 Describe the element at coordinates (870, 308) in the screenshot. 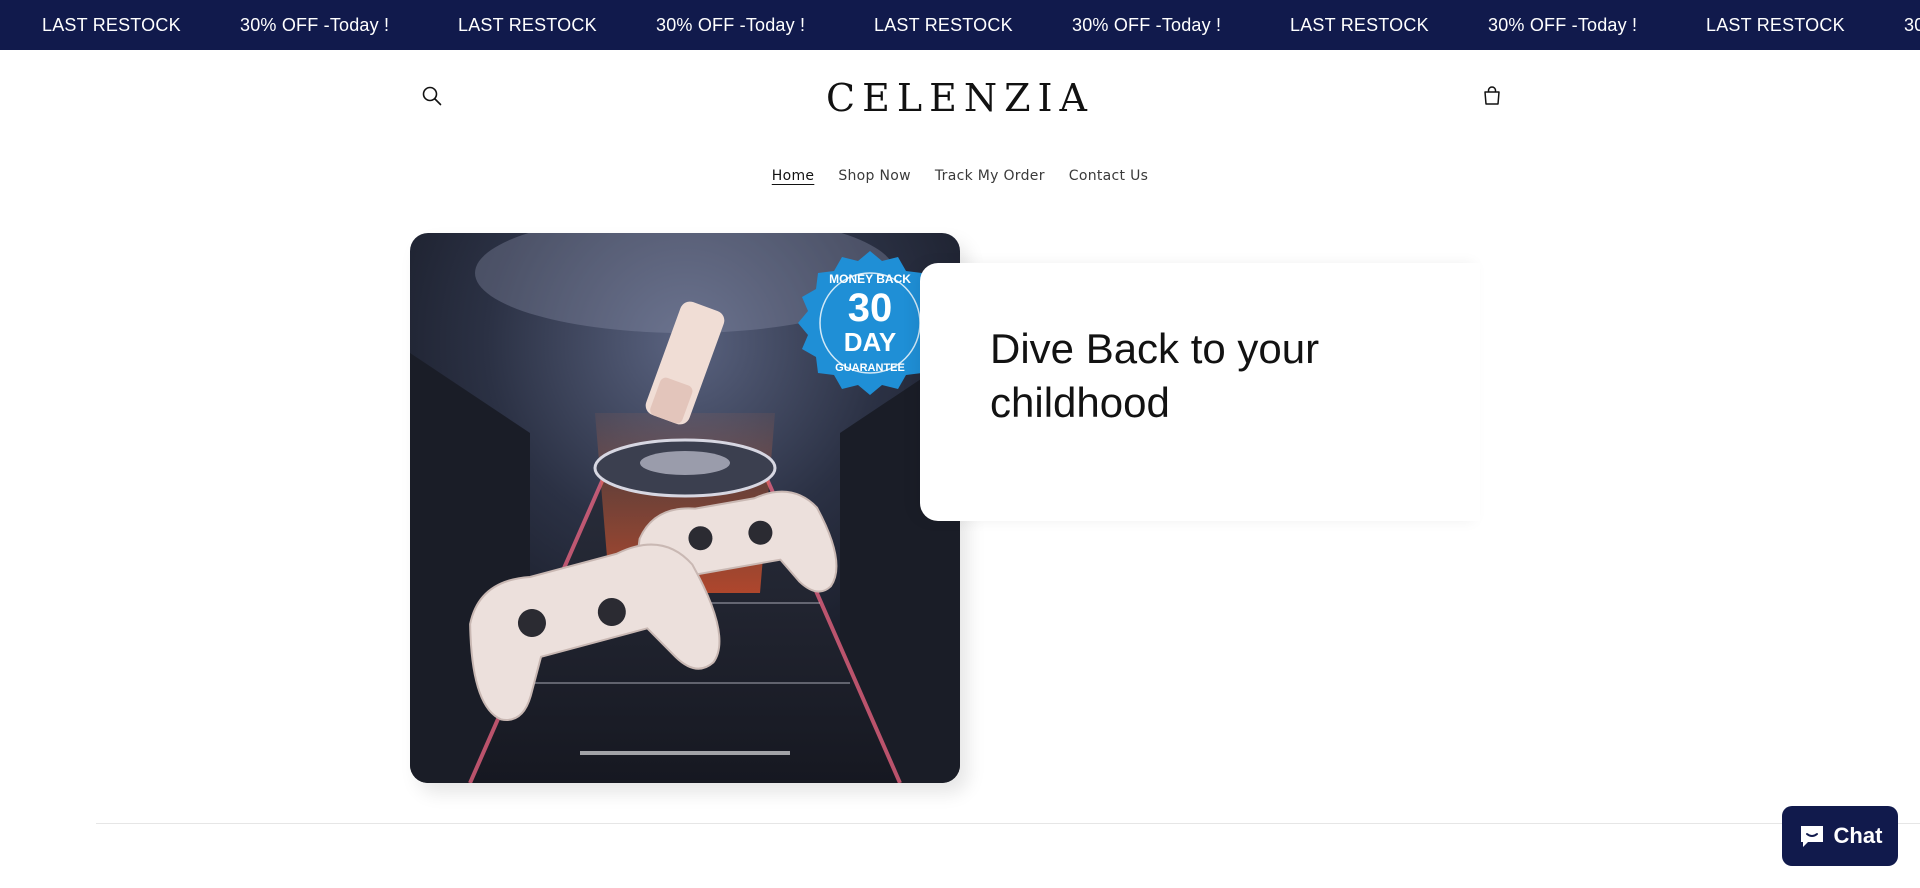

I see `badge-number: 30` at that location.